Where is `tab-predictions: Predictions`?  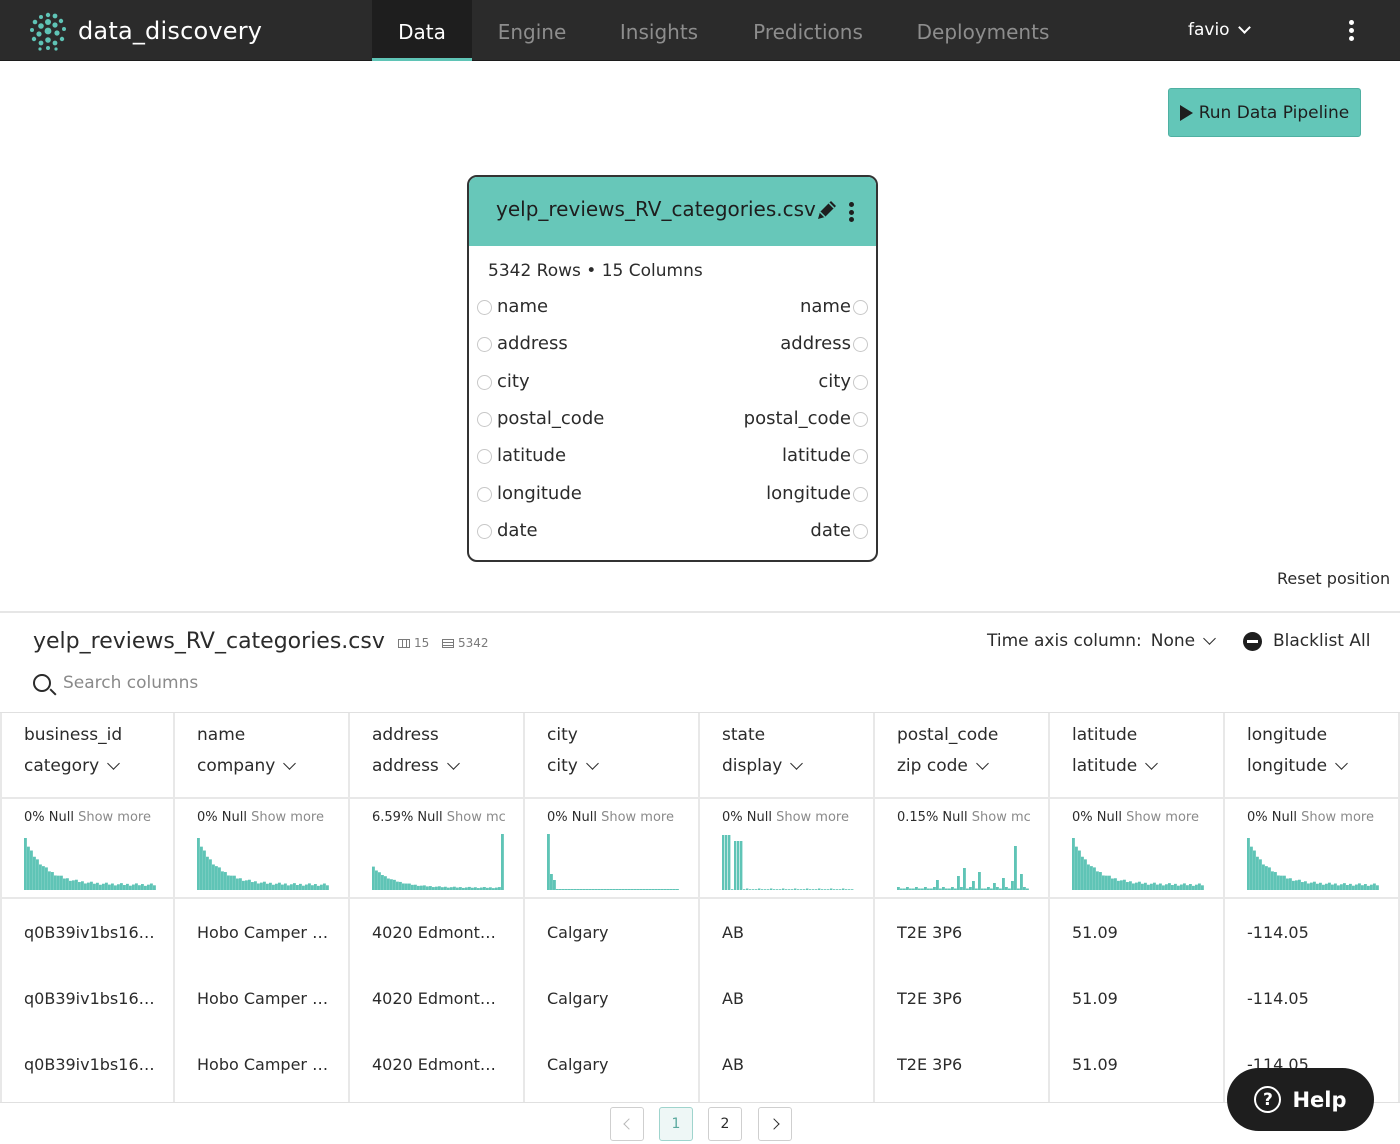
tab-predictions: Predictions is located at coordinates (808, 30).